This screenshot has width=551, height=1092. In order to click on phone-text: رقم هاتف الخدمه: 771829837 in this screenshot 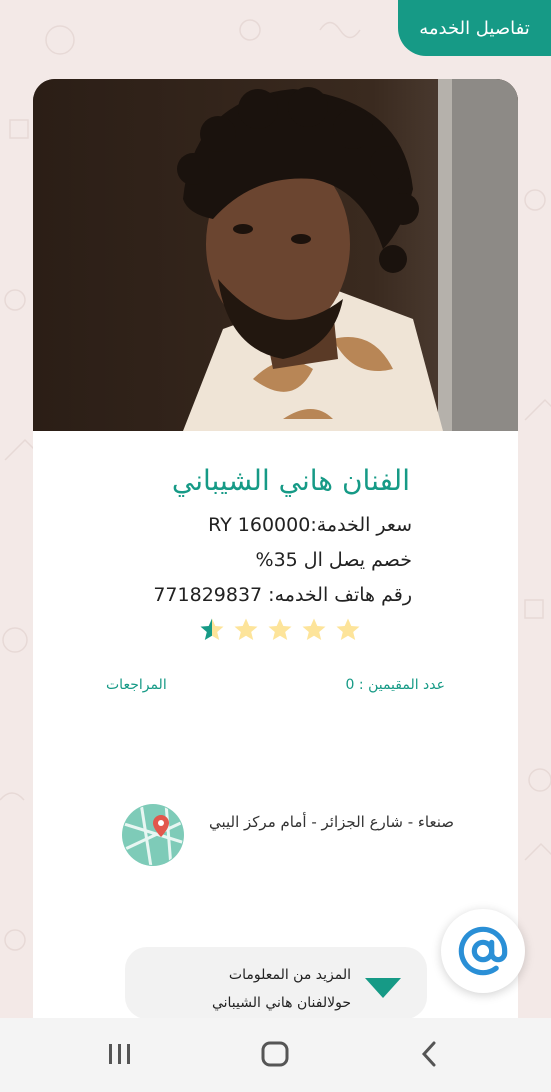, I will do `click(282, 595)`.